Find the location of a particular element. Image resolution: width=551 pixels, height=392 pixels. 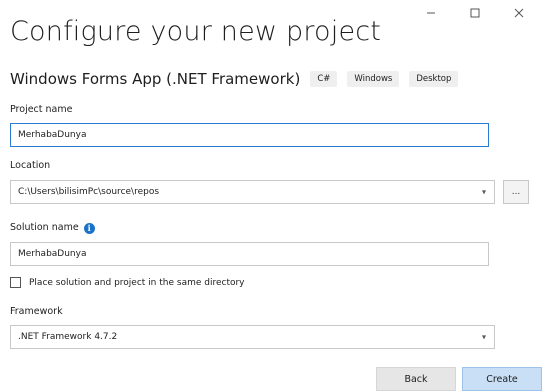

minimize-icon is located at coordinates (431, 13).